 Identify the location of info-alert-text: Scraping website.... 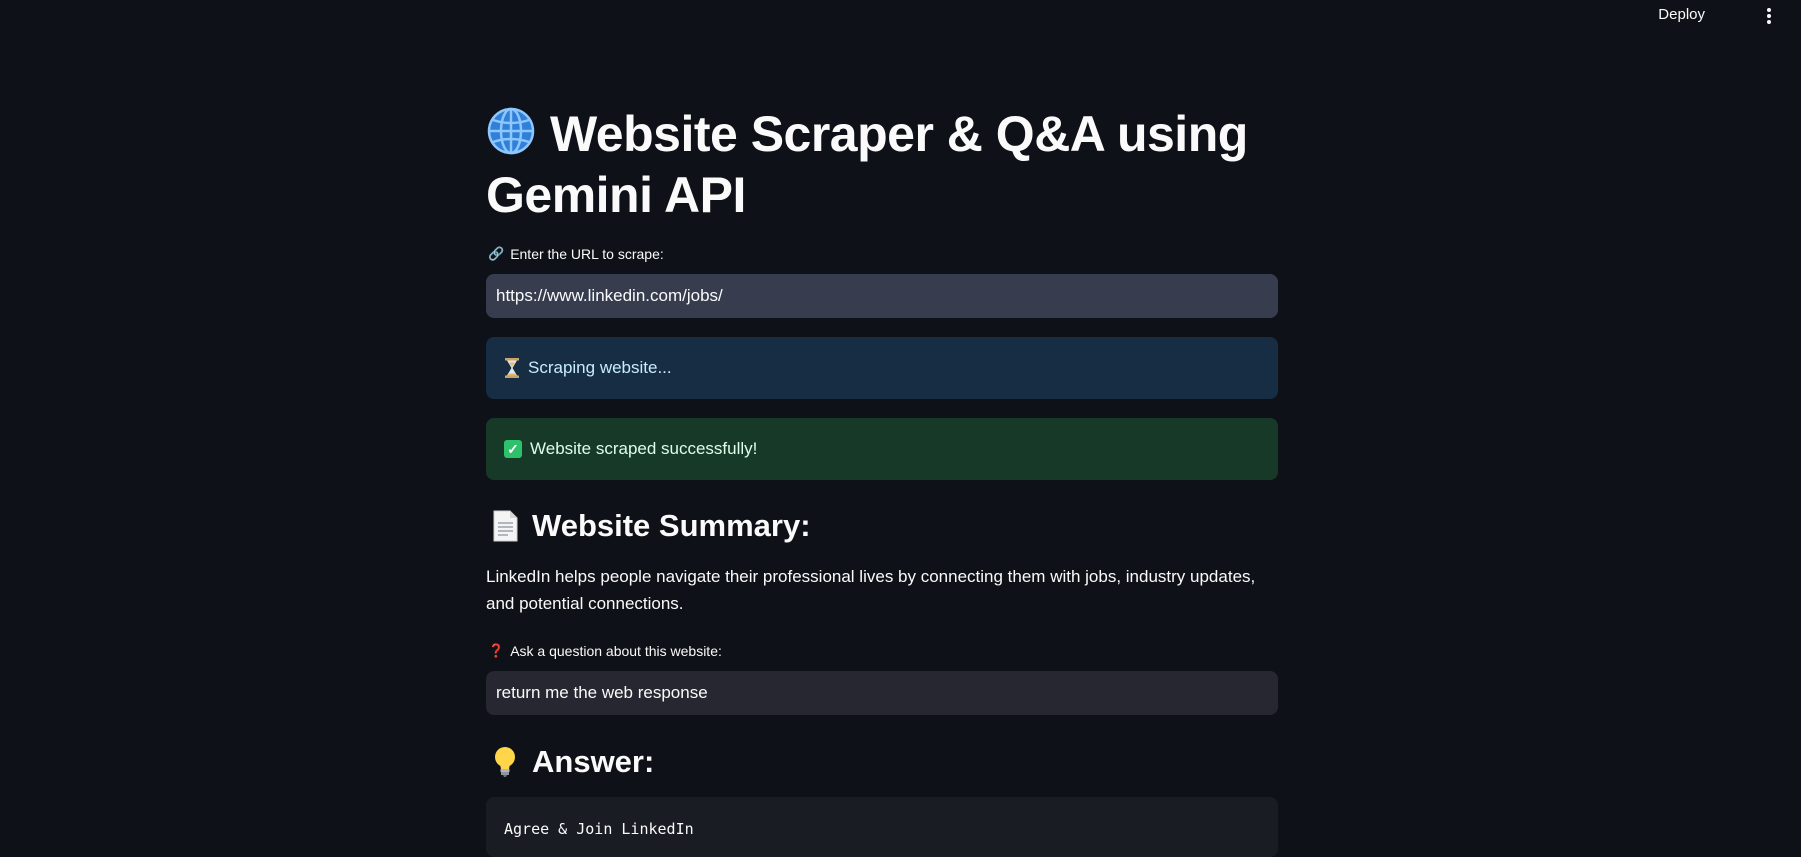
(600, 367).